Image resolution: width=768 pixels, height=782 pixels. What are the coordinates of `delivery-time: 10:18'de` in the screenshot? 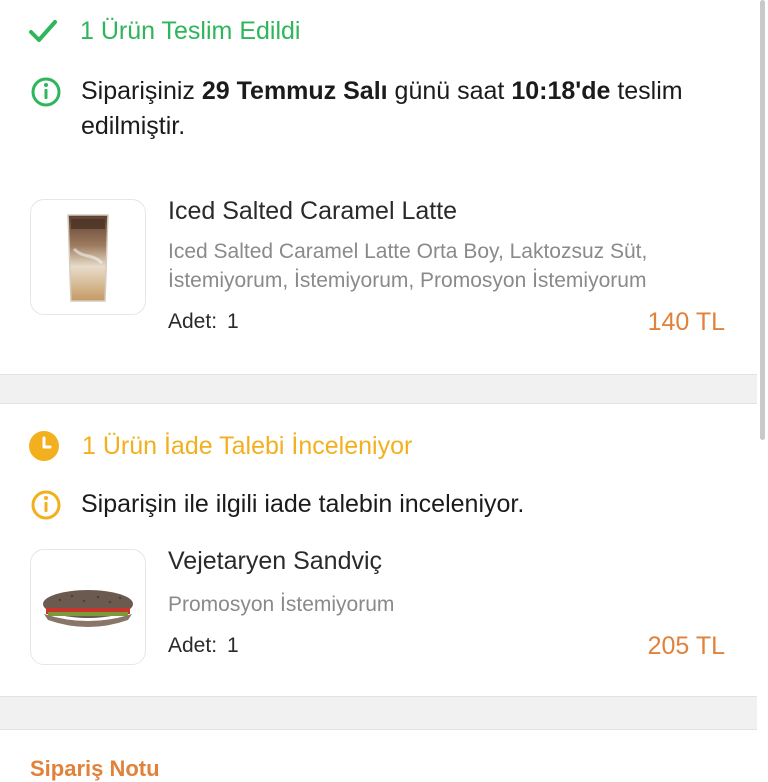 It's located at (561, 91).